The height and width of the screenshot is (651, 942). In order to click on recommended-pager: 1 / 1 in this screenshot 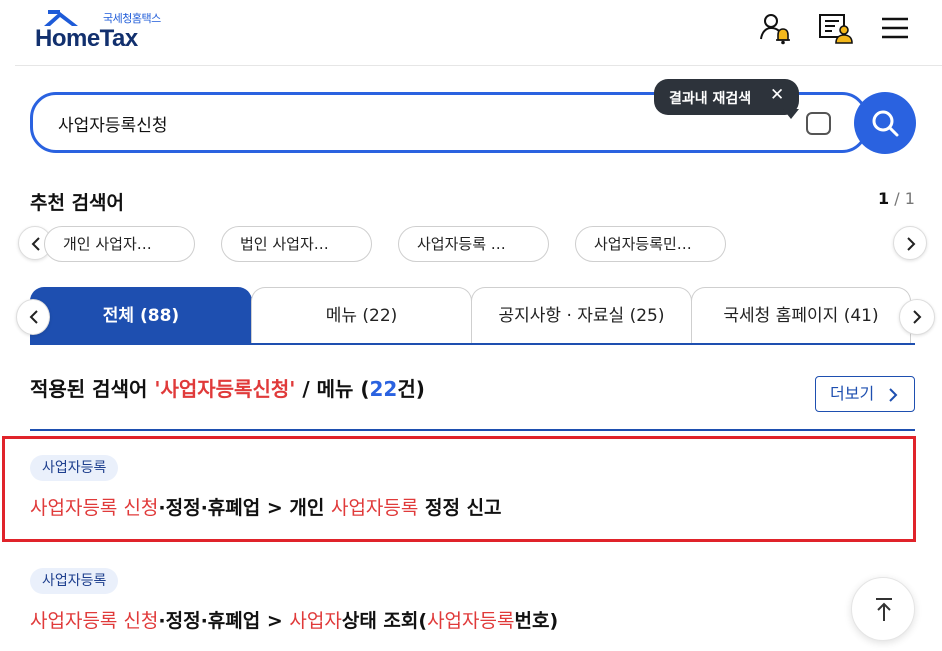, I will do `click(896, 198)`.